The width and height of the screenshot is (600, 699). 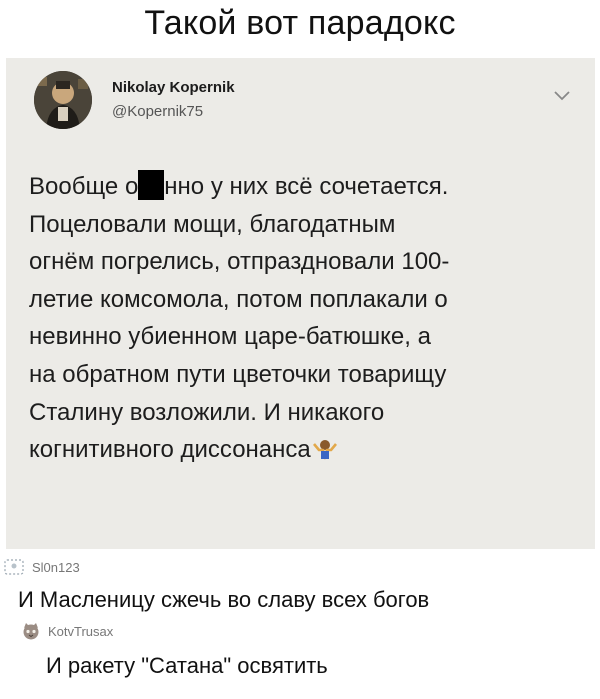 What do you see at coordinates (56, 567) in the screenshot?
I see `comment-username: Sl0n123` at bounding box center [56, 567].